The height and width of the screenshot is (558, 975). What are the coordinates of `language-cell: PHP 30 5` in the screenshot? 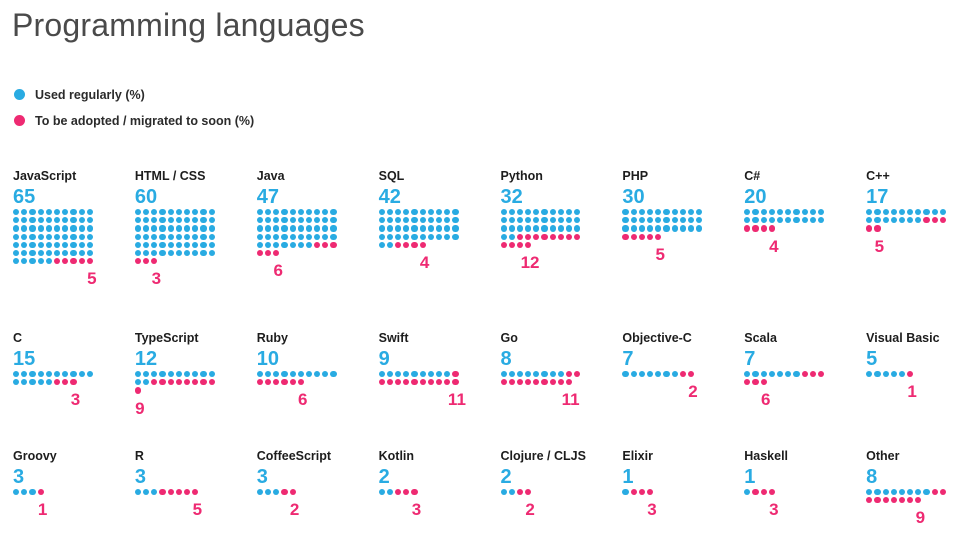 It's located at (670, 249).